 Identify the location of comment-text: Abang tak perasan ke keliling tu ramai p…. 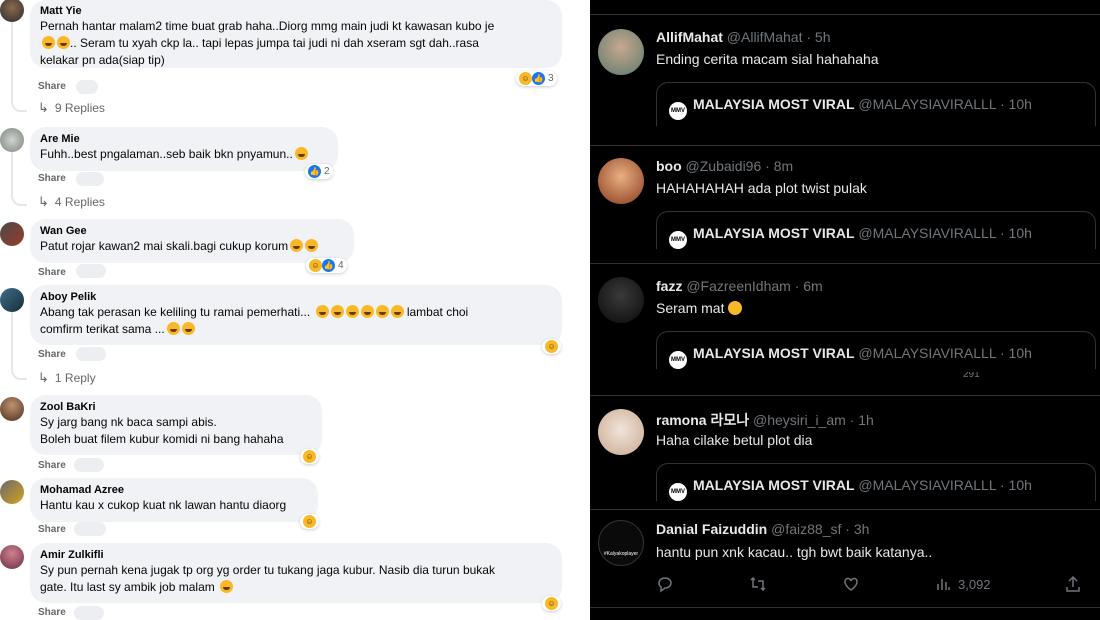
(175, 312).